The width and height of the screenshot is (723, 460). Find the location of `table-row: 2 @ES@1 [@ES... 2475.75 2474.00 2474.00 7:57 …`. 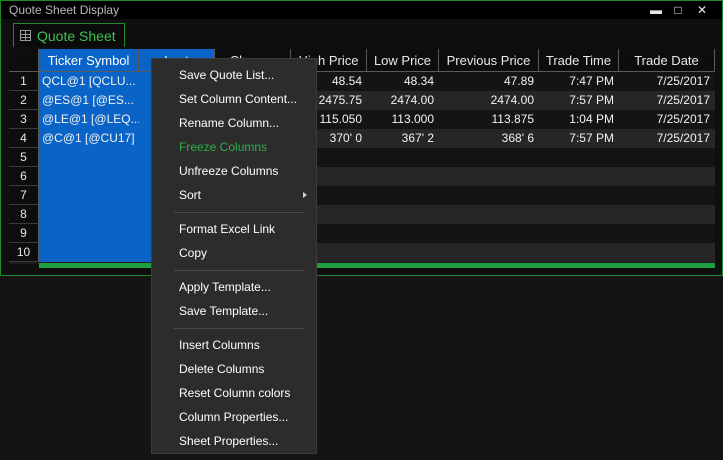

table-row: 2 @ES@1 [@ES... 2475.75 2474.00 2474.00 7:57 … is located at coordinates (362, 100).